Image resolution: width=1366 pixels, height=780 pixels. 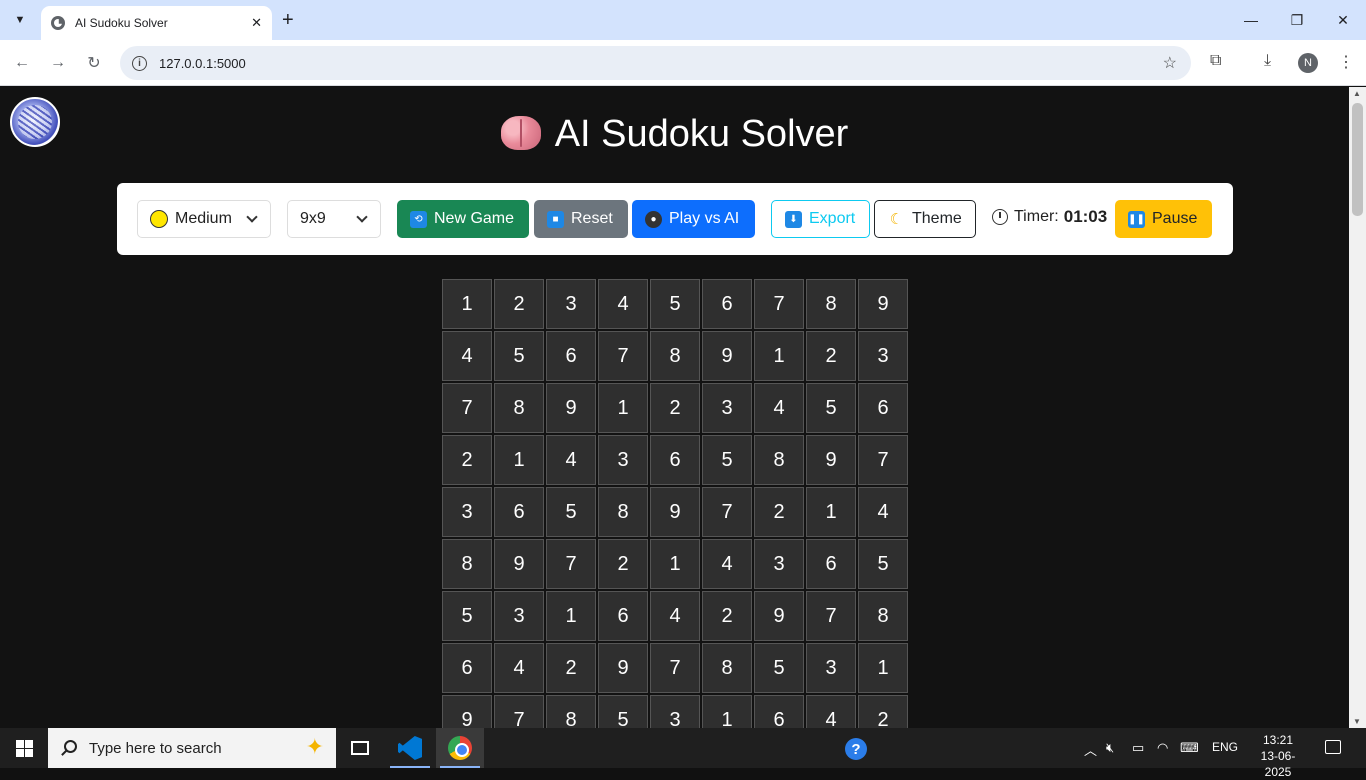 What do you see at coordinates (192, 748) in the screenshot?
I see `taskbar-search-box: Type here to search ✦` at bounding box center [192, 748].